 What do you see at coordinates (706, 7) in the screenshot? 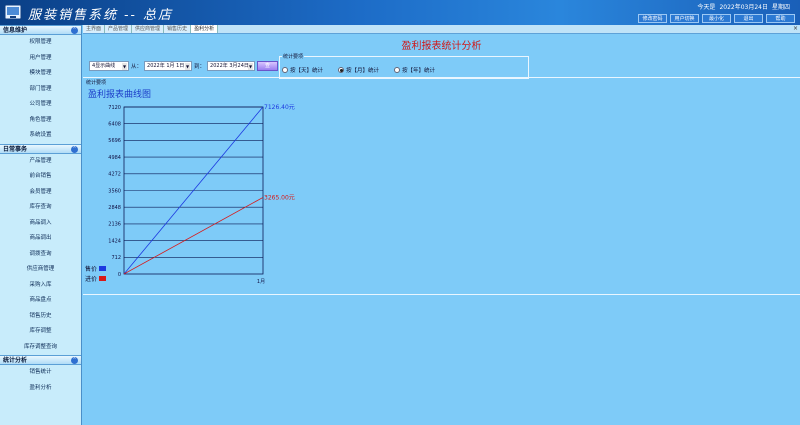
I see `date-prefix: 今天是` at bounding box center [706, 7].